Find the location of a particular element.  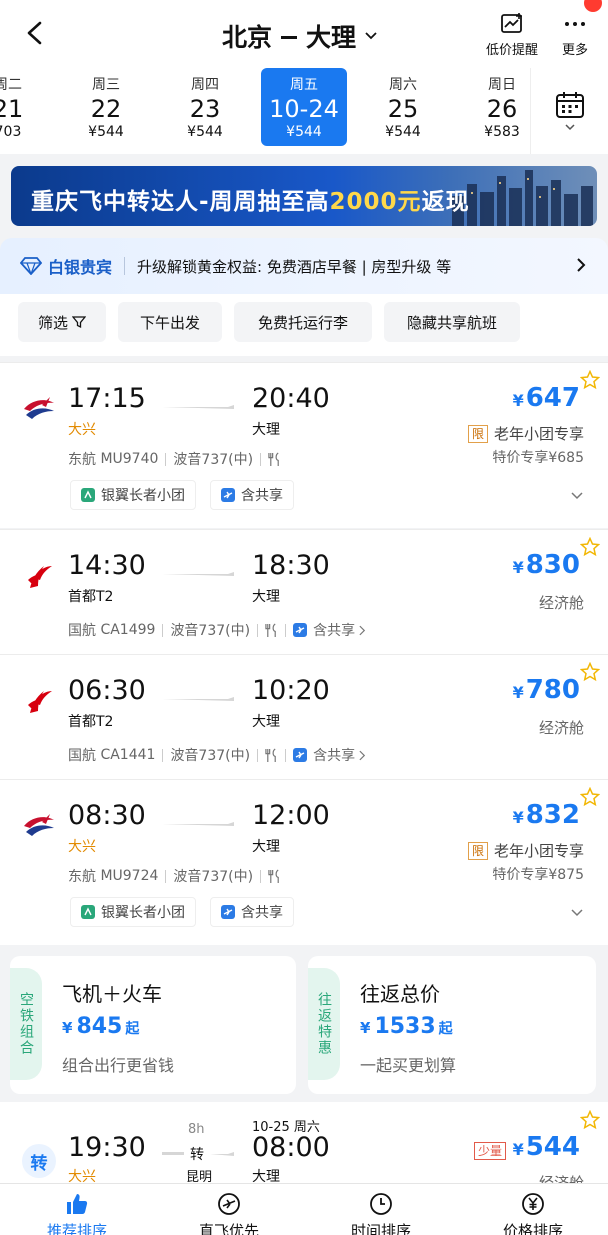

price-from: 起 is located at coordinates (132, 1029).